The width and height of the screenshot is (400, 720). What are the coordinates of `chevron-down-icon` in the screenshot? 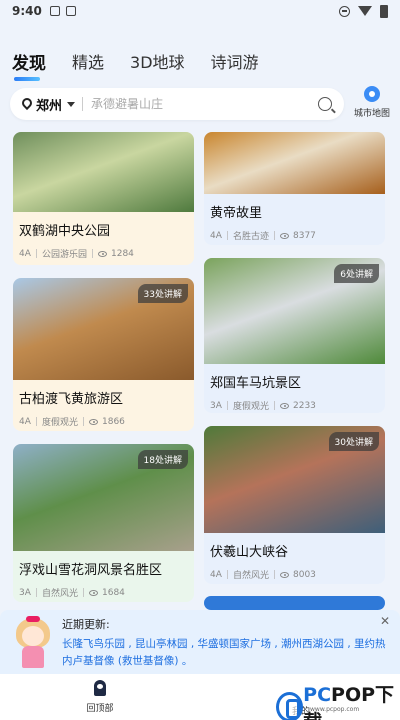 It's located at (71, 104).